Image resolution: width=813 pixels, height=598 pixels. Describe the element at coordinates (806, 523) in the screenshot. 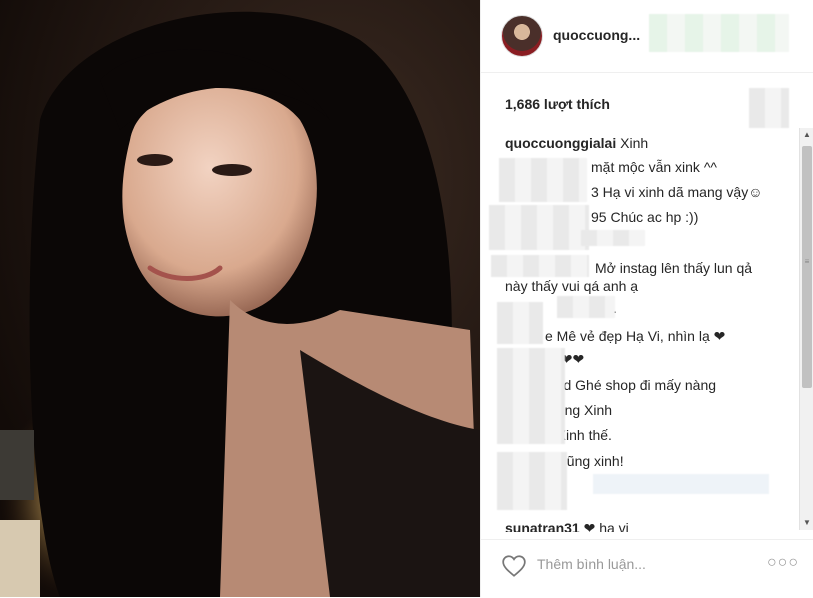

I see `scroll-down-icon: ▼` at that location.